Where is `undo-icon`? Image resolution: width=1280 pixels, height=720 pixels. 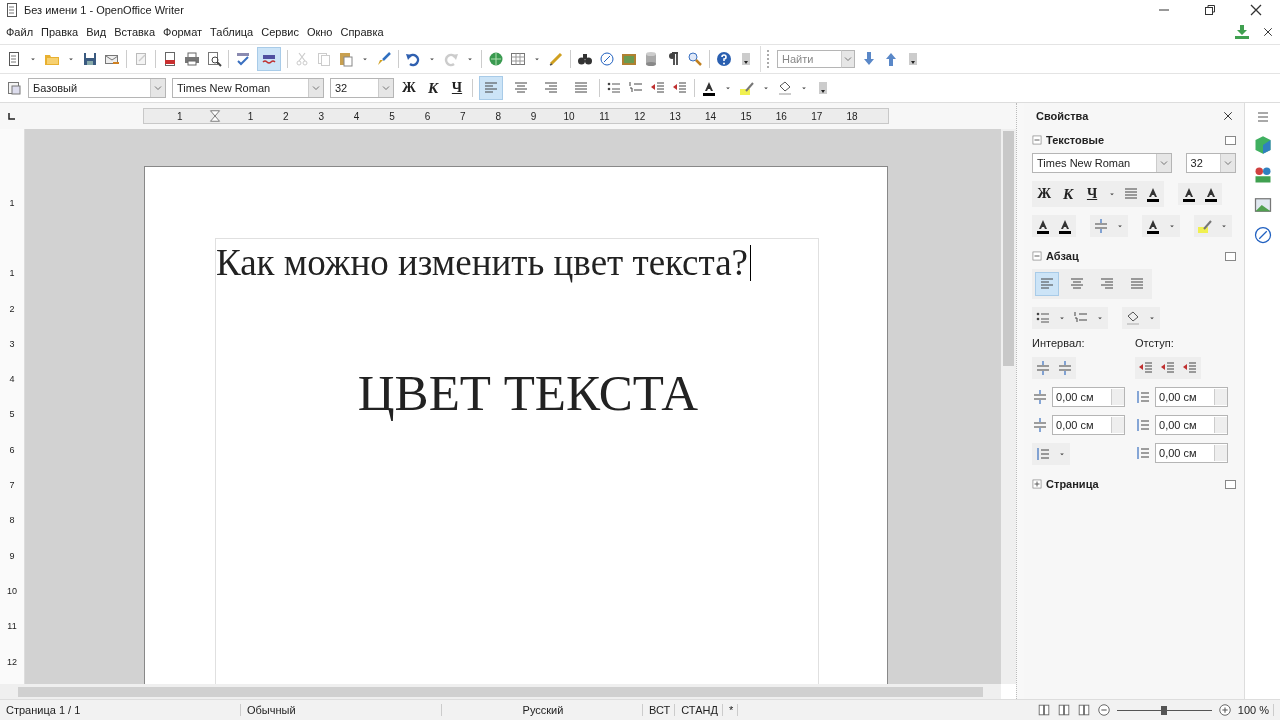
undo-icon is located at coordinates (413, 59).